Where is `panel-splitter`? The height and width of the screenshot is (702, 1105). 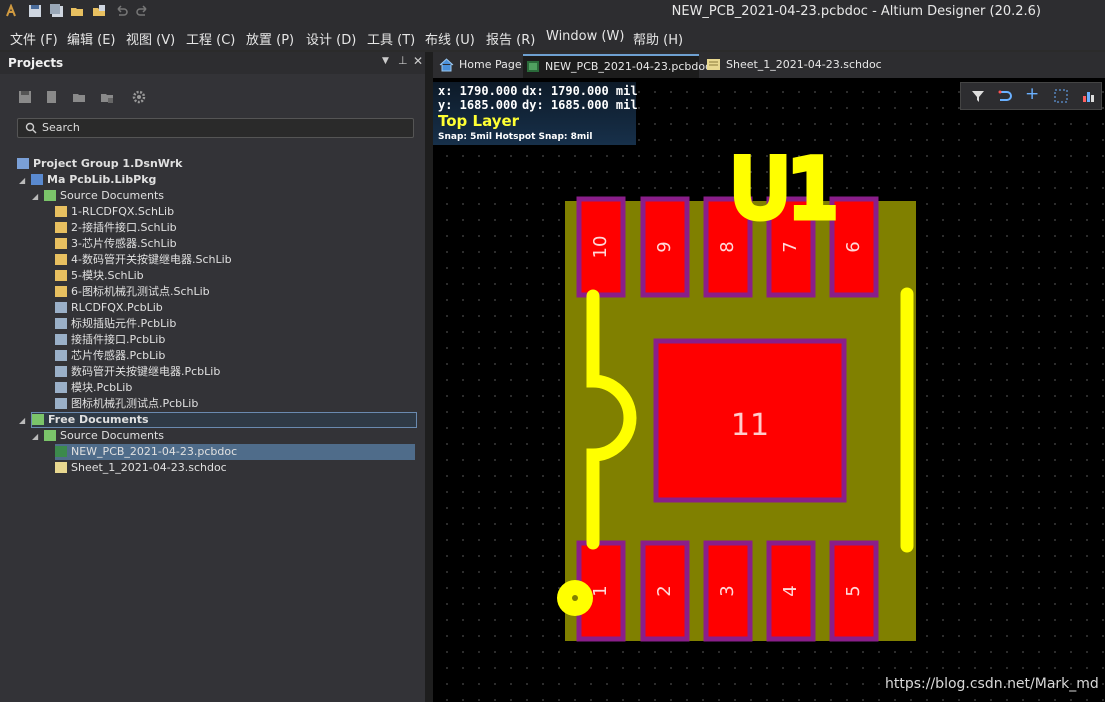 panel-splitter is located at coordinates (429, 377).